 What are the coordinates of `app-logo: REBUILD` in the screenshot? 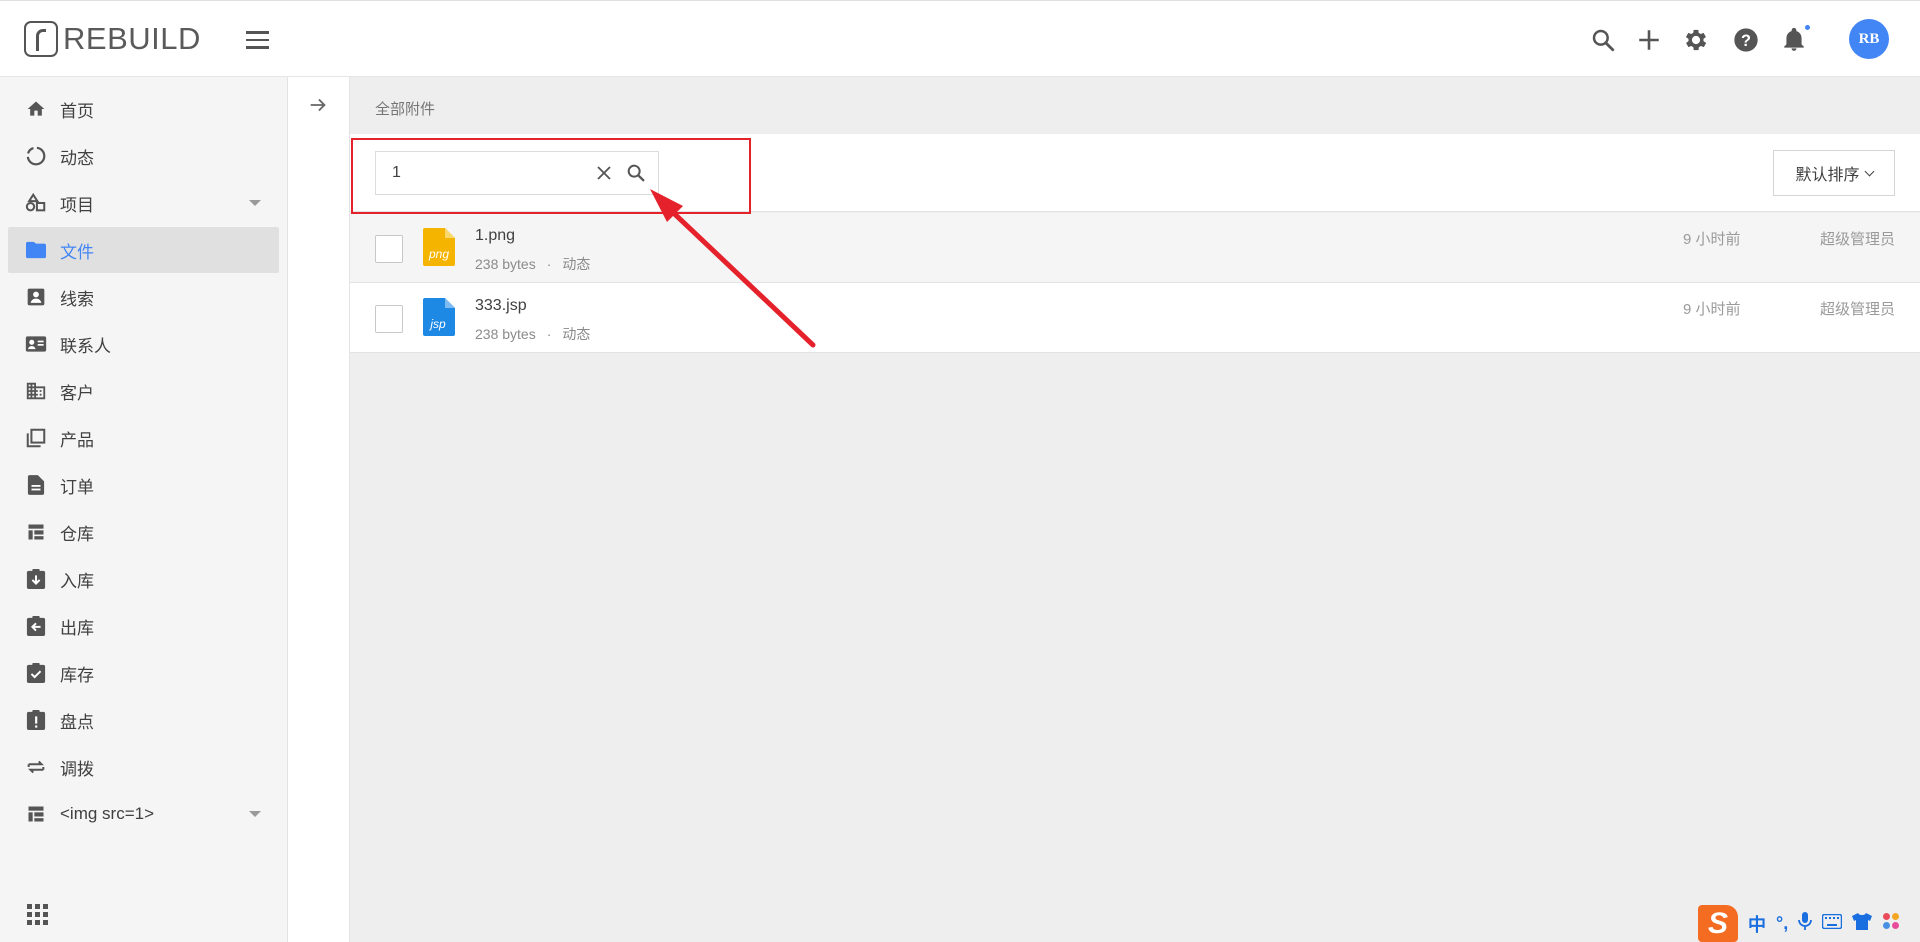 It's located at (112, 39).